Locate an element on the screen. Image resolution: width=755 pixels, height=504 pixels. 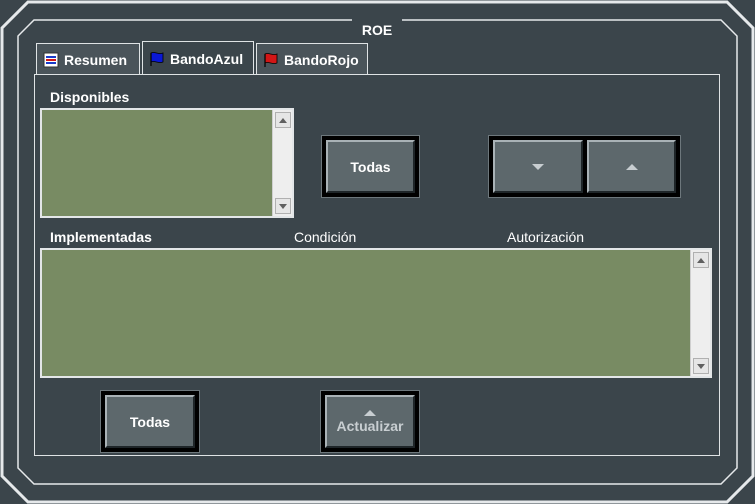
tab-bandorojo: BandoRojo is located at coordinates (312, 59).